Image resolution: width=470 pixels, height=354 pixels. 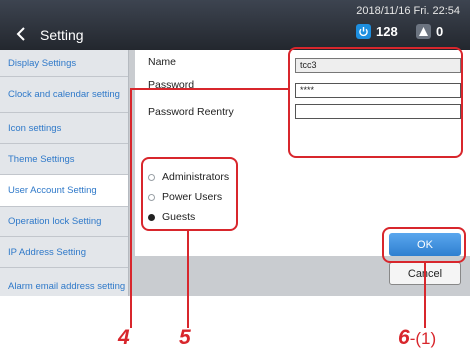 I want to click on status-count-alarm: 0, so click(x=440, y=31).